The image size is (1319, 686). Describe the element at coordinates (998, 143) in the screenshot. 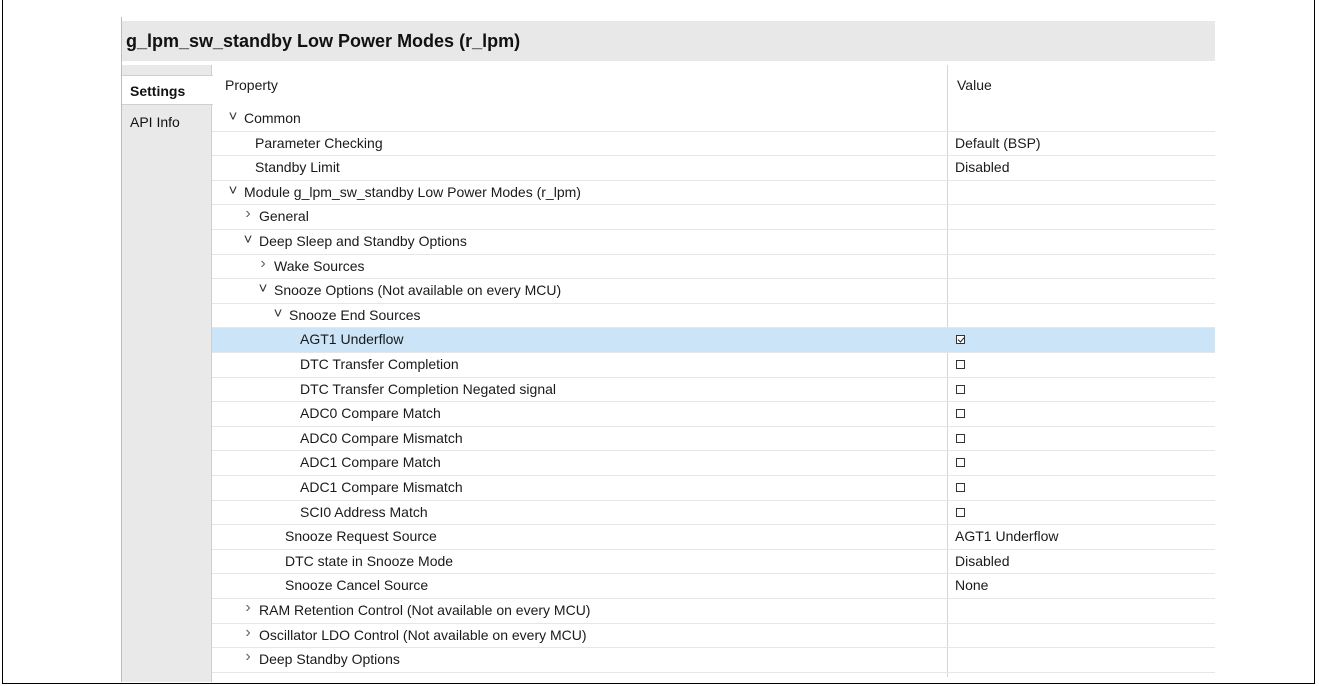

I see `row-value: Default (BSP)` at that location.